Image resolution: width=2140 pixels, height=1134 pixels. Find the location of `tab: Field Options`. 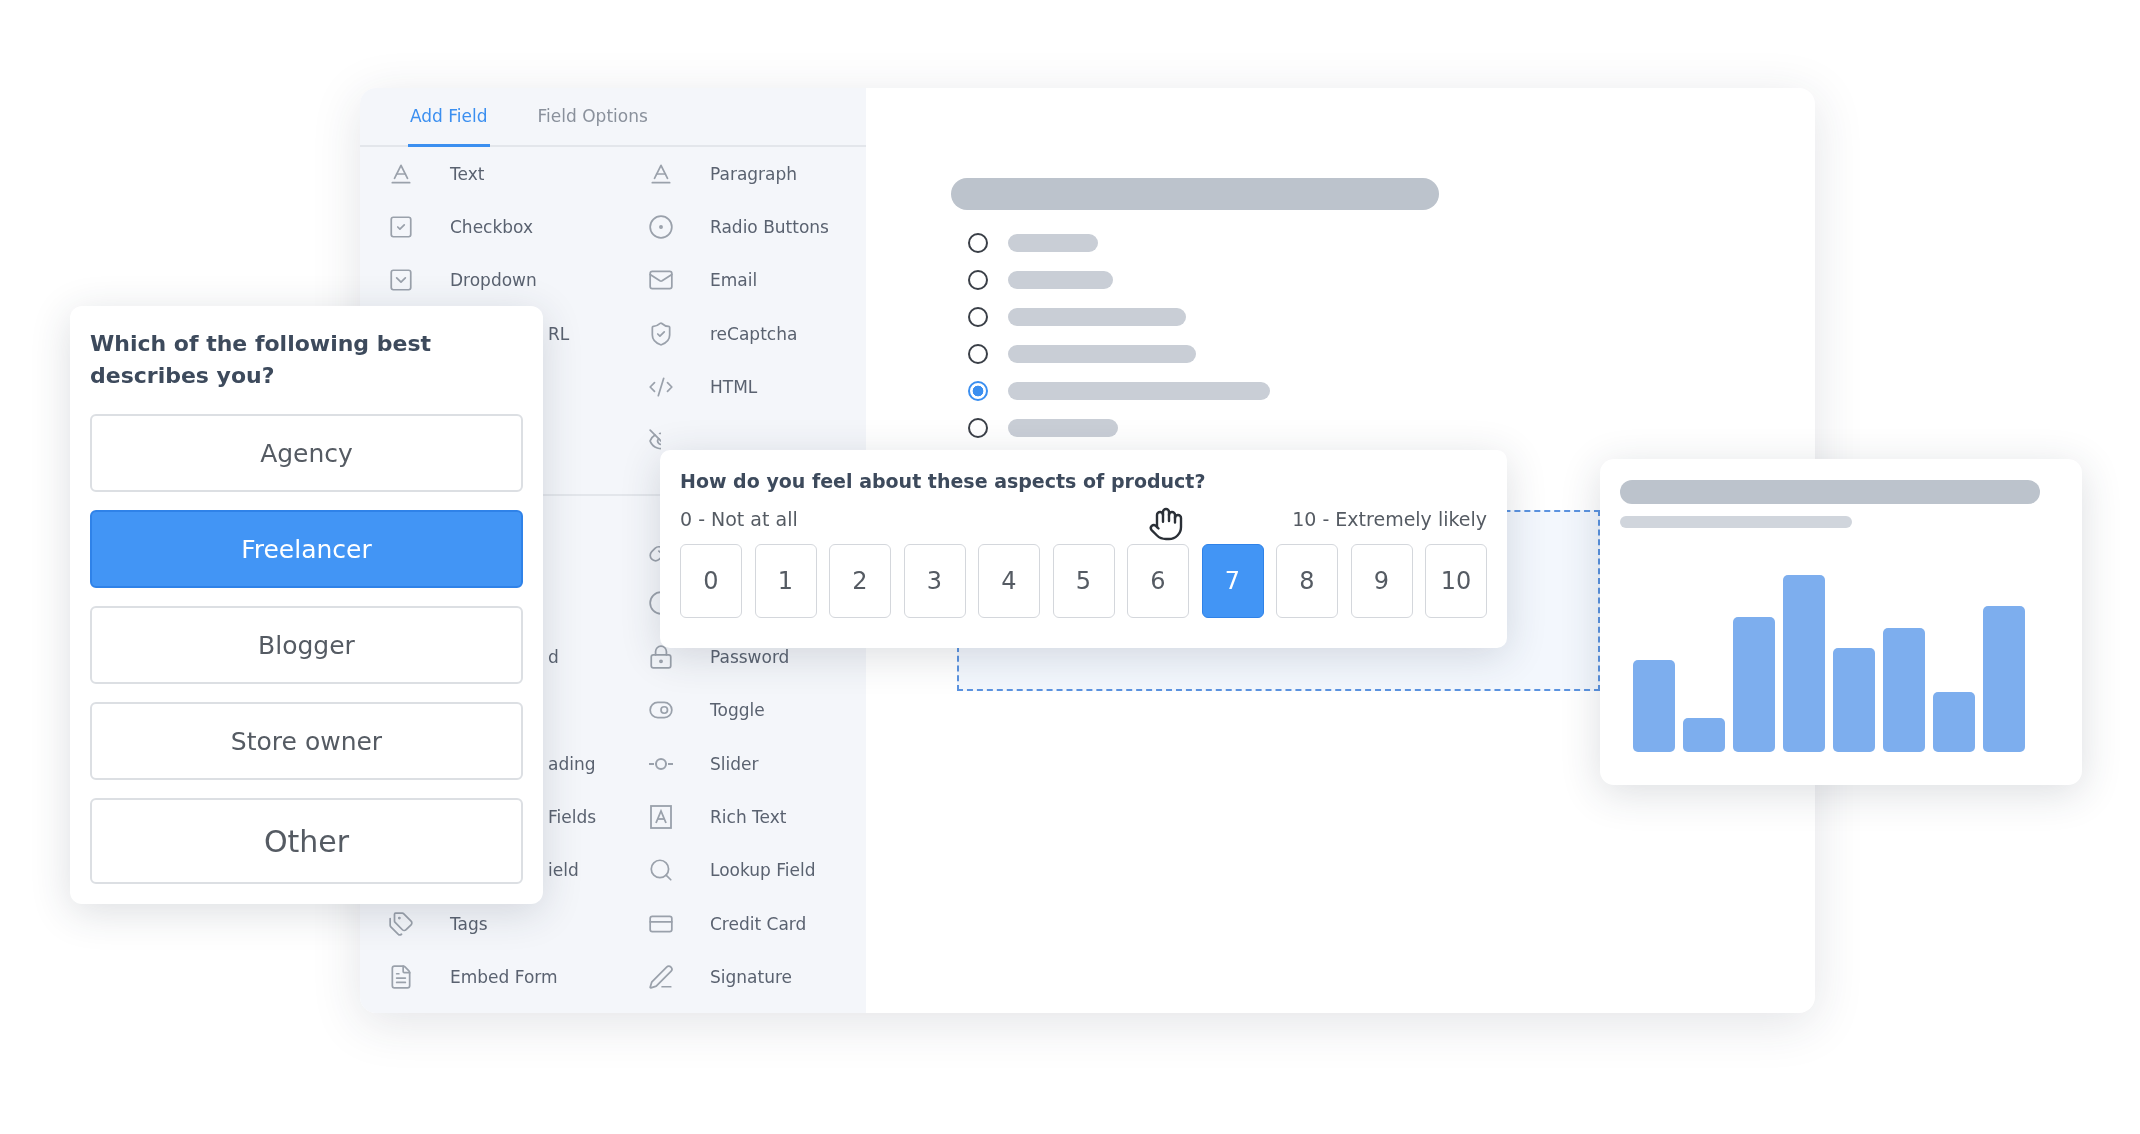

tab: Field Options is located at coordinates (592, 117).